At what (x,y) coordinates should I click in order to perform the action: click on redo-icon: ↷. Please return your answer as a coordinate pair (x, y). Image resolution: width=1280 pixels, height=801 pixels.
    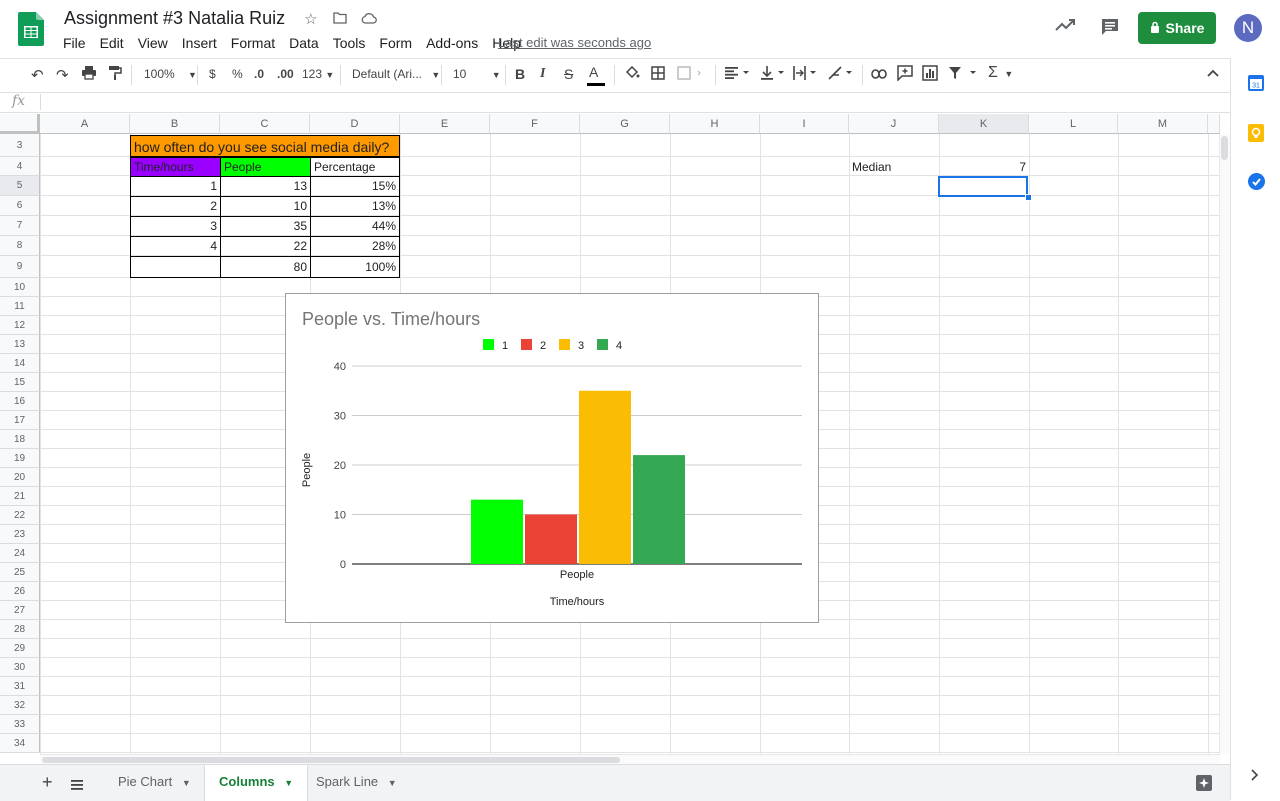
    Looking at the image, I should click on (62, 75).